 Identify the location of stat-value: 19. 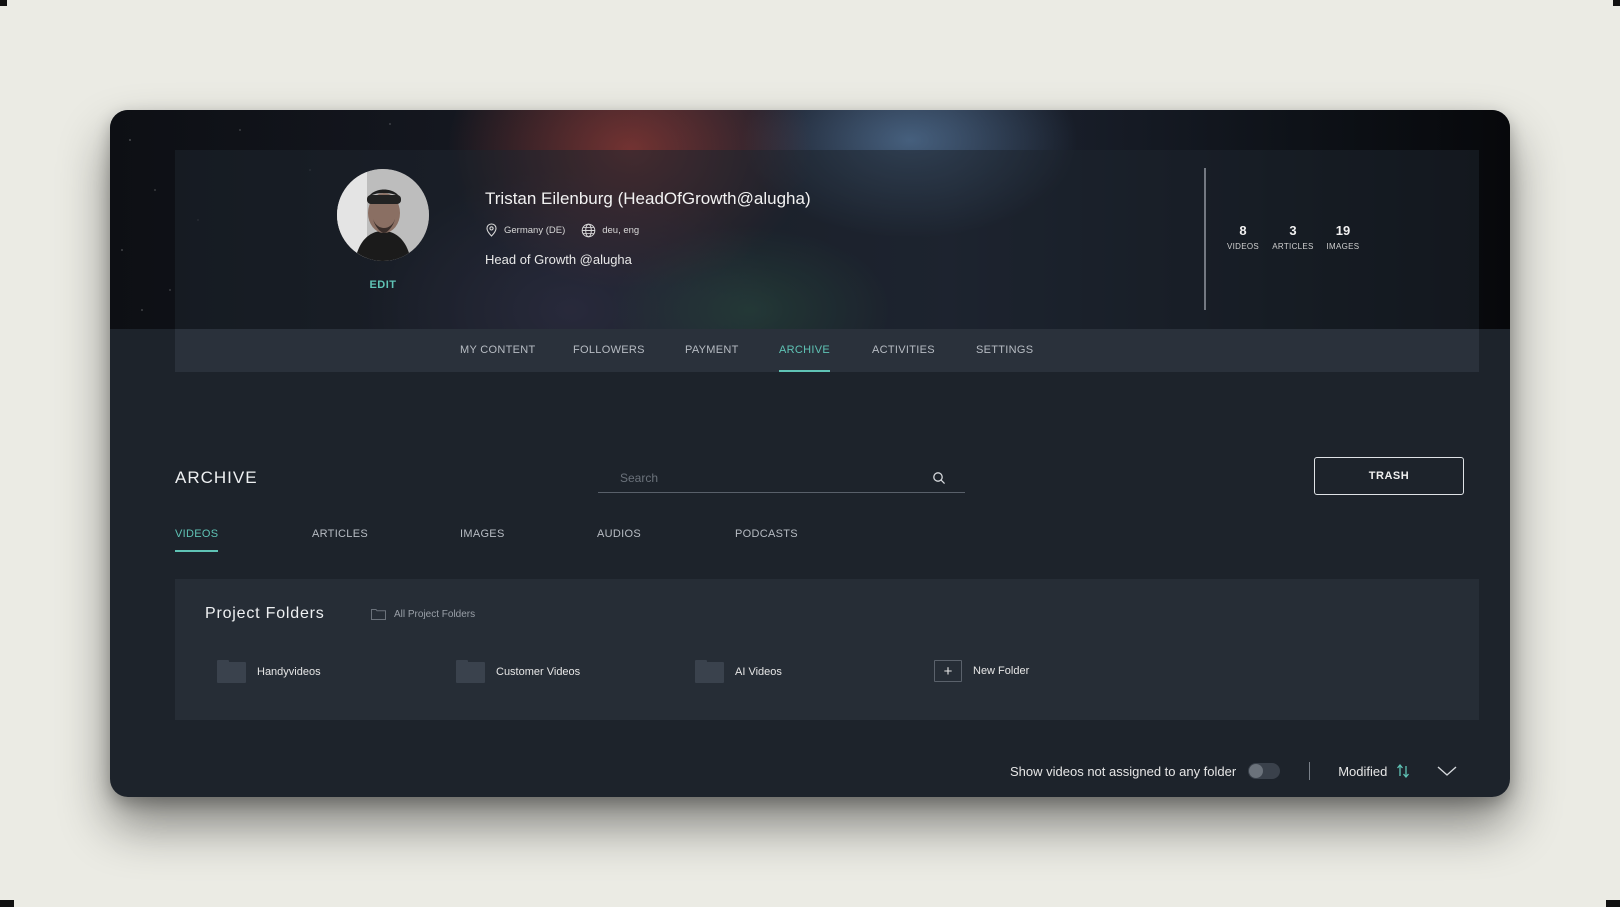
(1343, 230).